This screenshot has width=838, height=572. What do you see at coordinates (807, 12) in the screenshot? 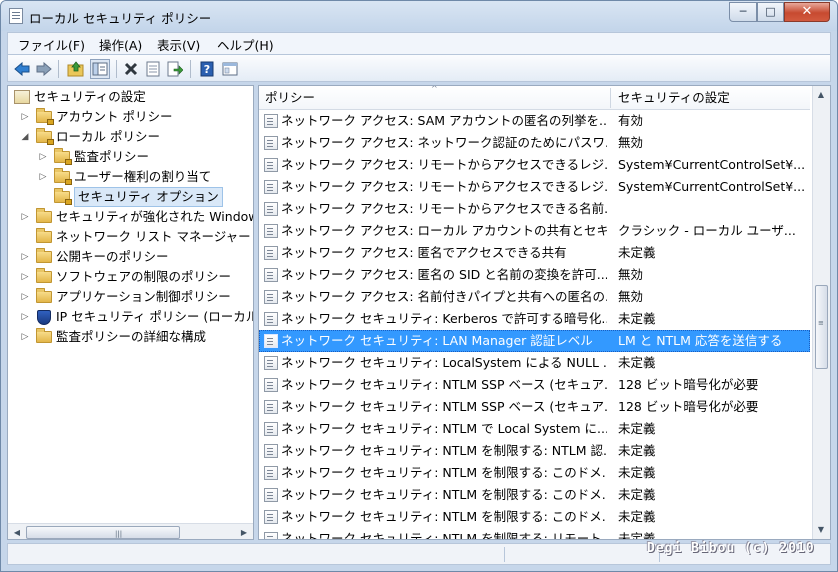
I see `close-button: ✕` at bounding box center [807, 12].